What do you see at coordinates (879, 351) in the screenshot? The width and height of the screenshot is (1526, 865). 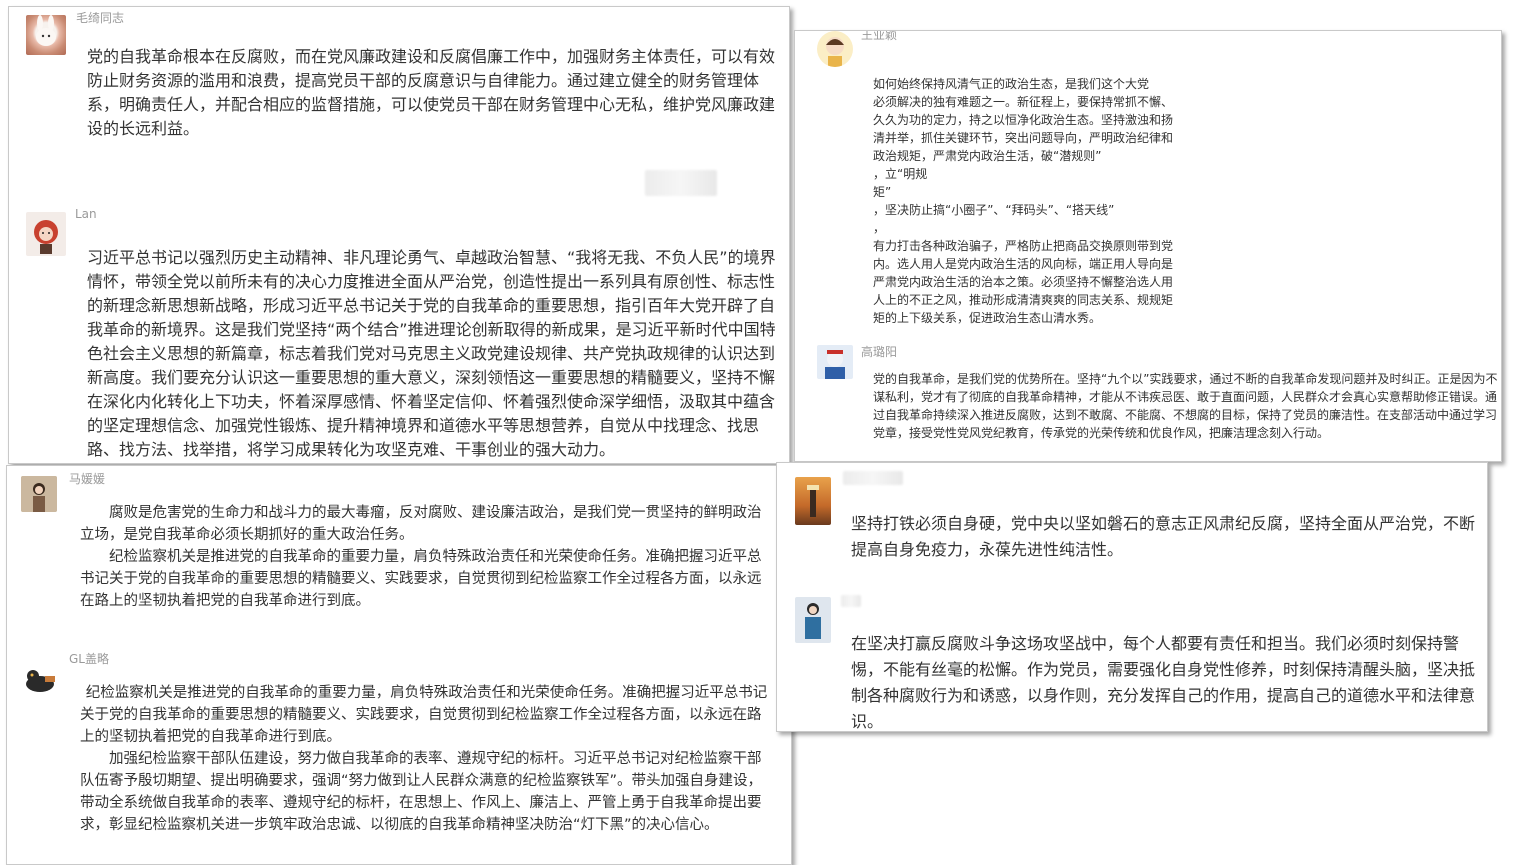 I see `username: 高璐阳` at bounding box center [879, 351].